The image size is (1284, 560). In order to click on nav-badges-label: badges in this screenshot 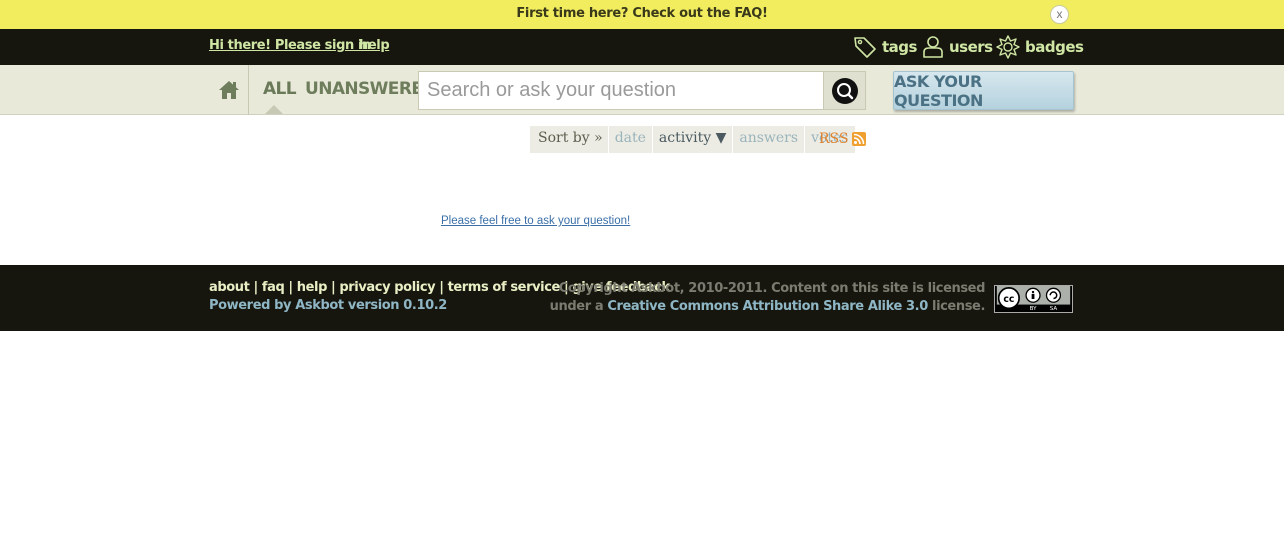, I will do `click(1054, 47)`.